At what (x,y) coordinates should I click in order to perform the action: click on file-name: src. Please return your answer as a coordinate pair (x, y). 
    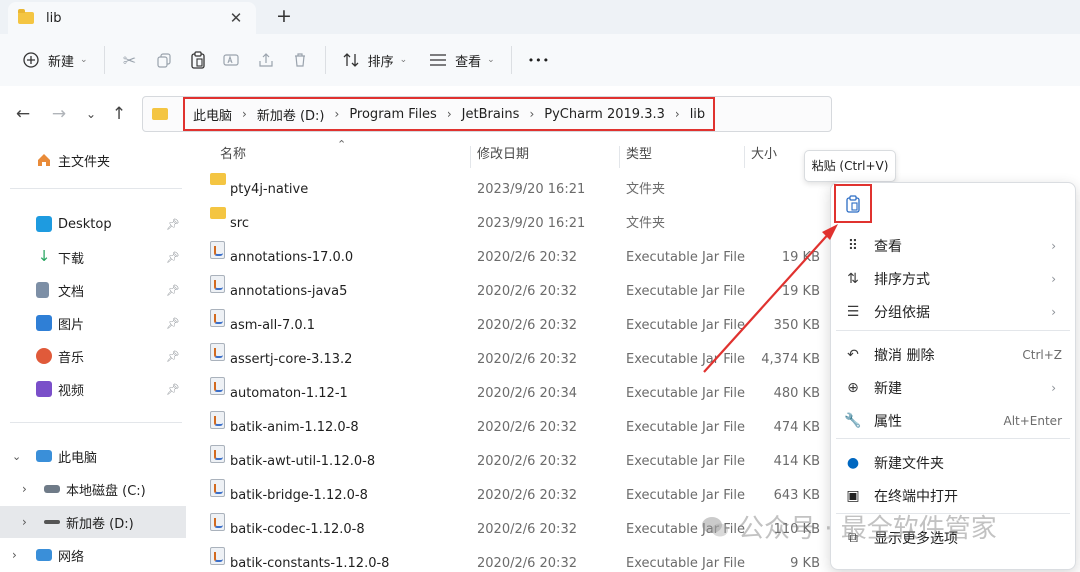
    Looking at the image, I should click on (239, 223).